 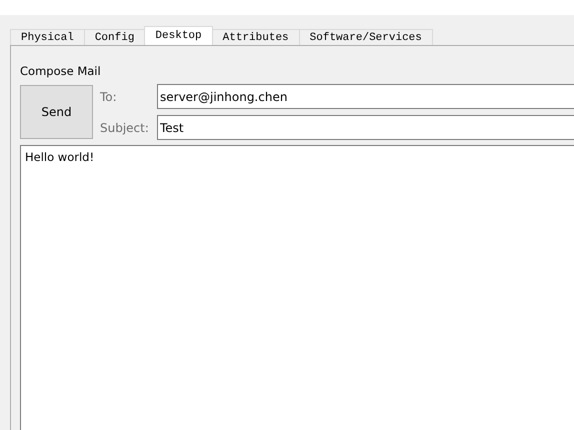 I want to click on tab: Software/Services, so click(x=365, y=37).